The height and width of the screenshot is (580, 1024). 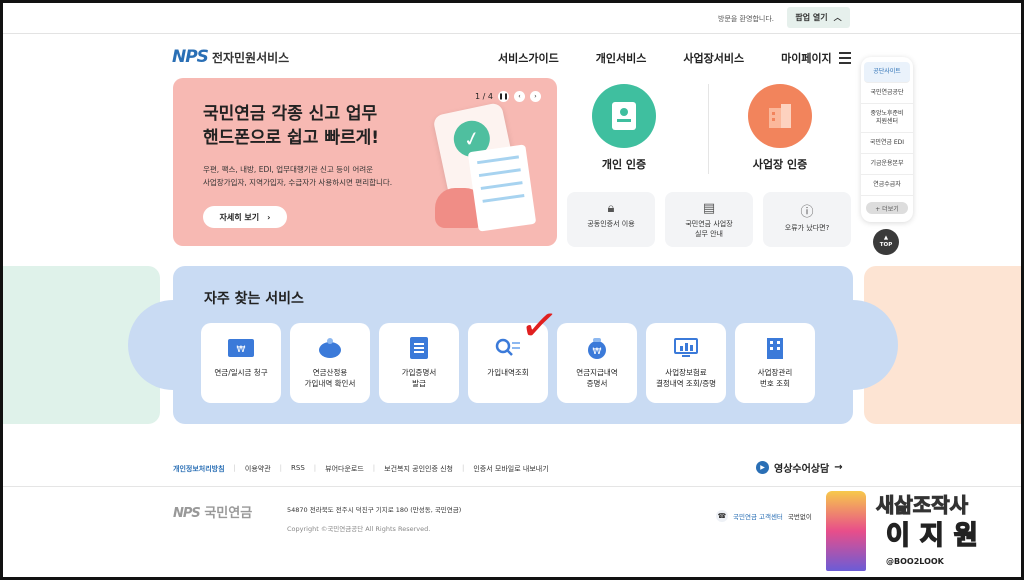 I want to click on red-check-annotation: ✓, so click(x=539, y=325).